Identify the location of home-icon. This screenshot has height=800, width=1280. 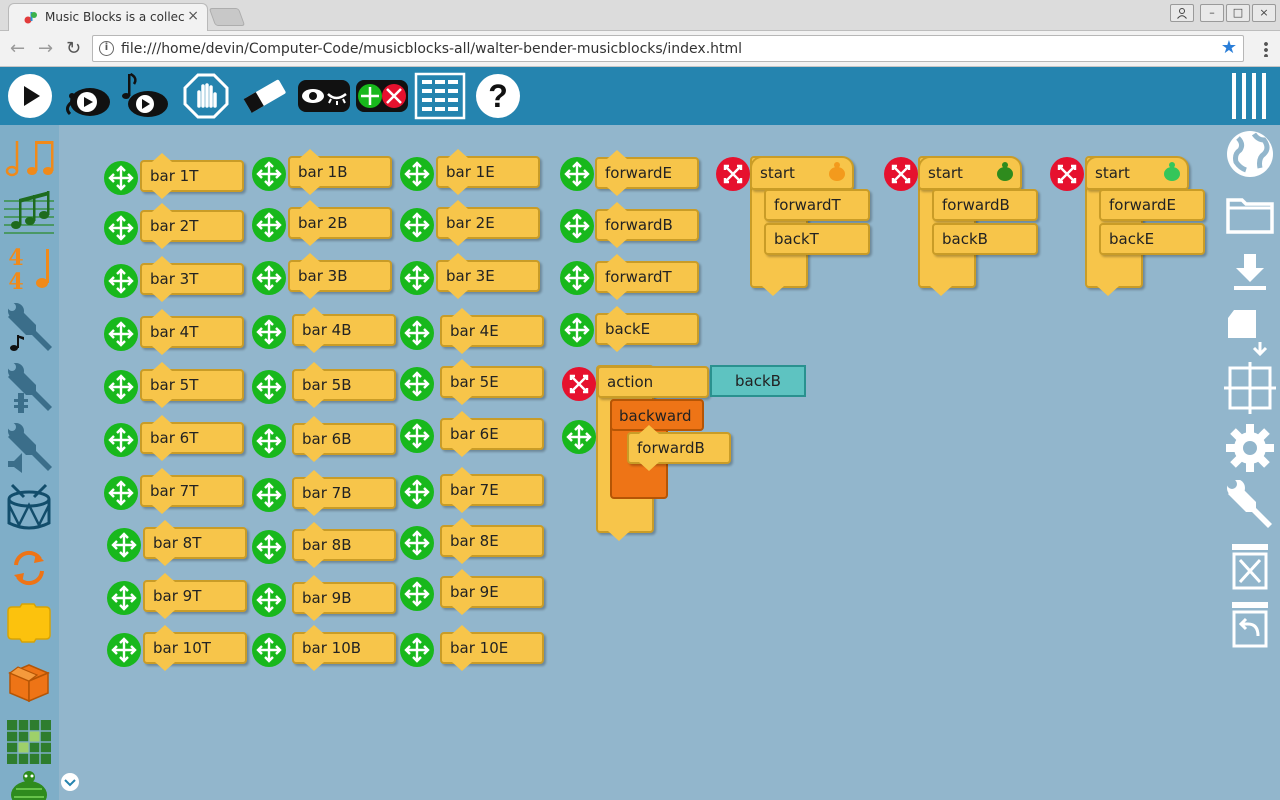
(1250, 388).